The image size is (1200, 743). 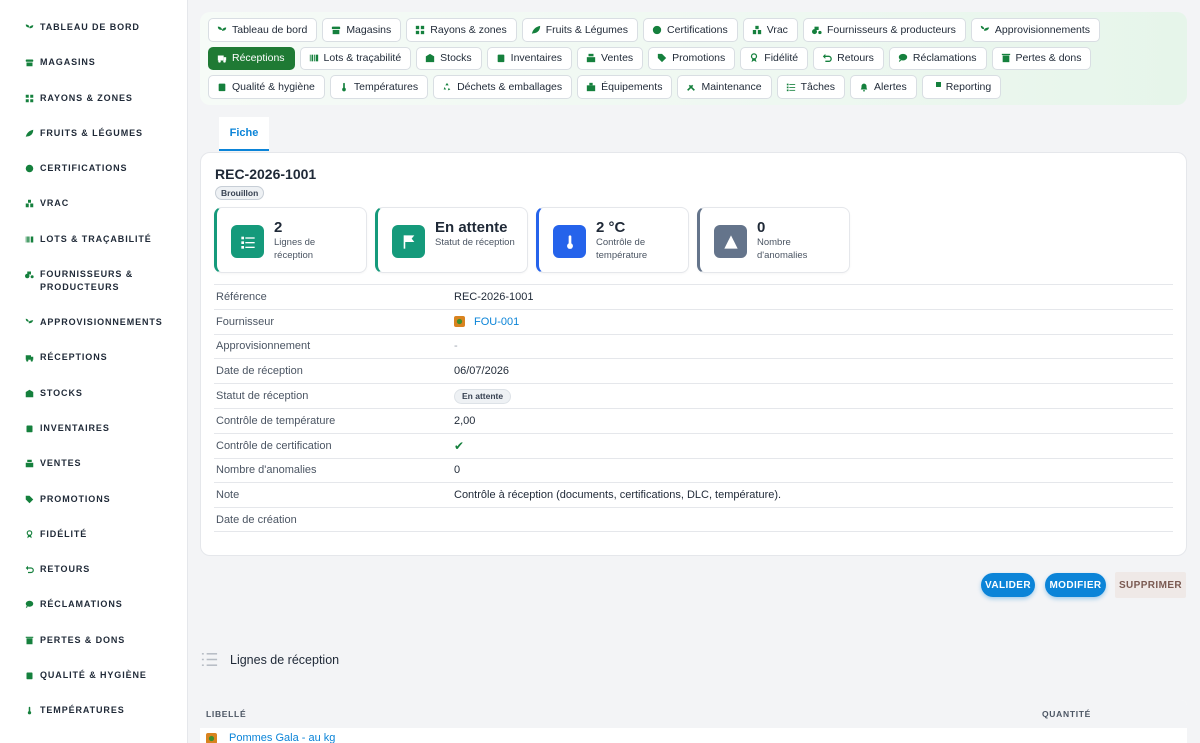 What do you see at coordinates (209, 659) in the screenshot?
I see `list-icon` at bounding box center [209, 659].